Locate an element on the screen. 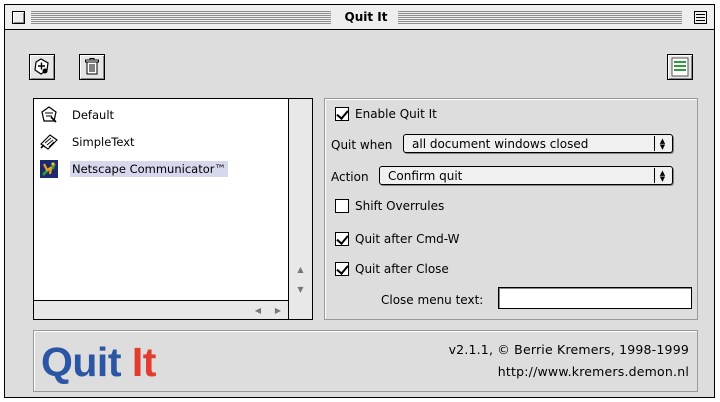 This screenshot has height=402, width=720. zoom-box is located at coordinates (700, 17).